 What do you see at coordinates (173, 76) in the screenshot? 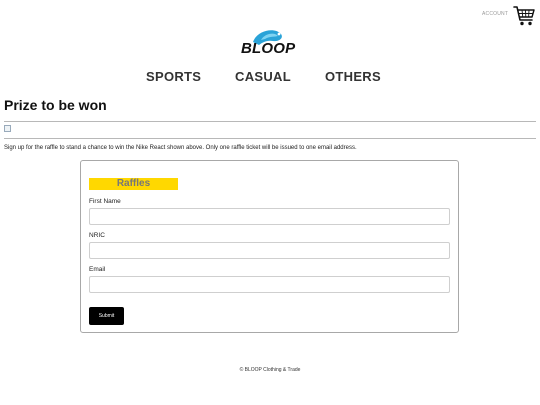
I see `nav-sports: SPORTS` at bounding box center [173, 76].